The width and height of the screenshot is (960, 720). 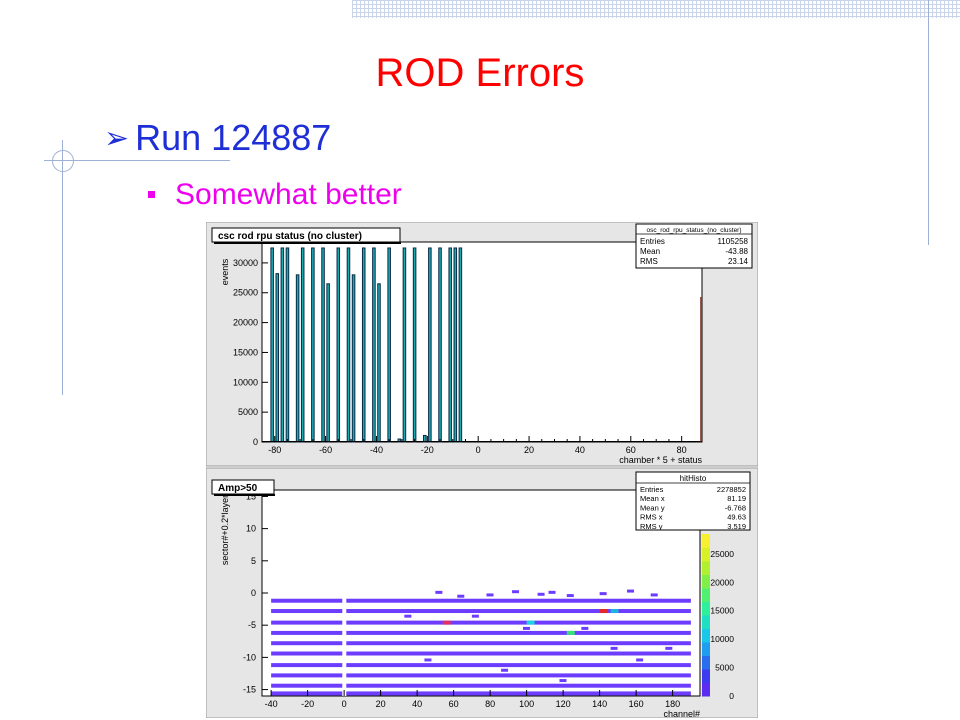 I want to click on histogram-2-colorbar-label: 25000, so click(x=722, y=554).